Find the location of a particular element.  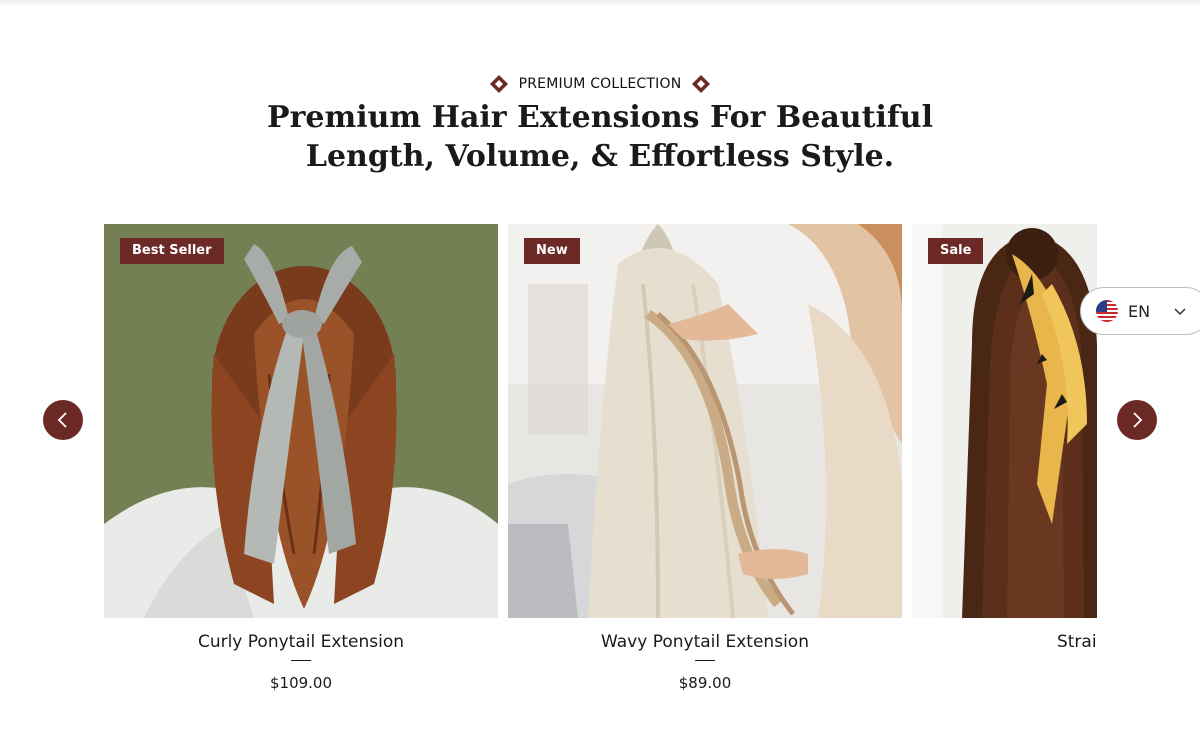

eyebrow-label: PREMIUM COLLECTION is located at coordinates (600, 84).